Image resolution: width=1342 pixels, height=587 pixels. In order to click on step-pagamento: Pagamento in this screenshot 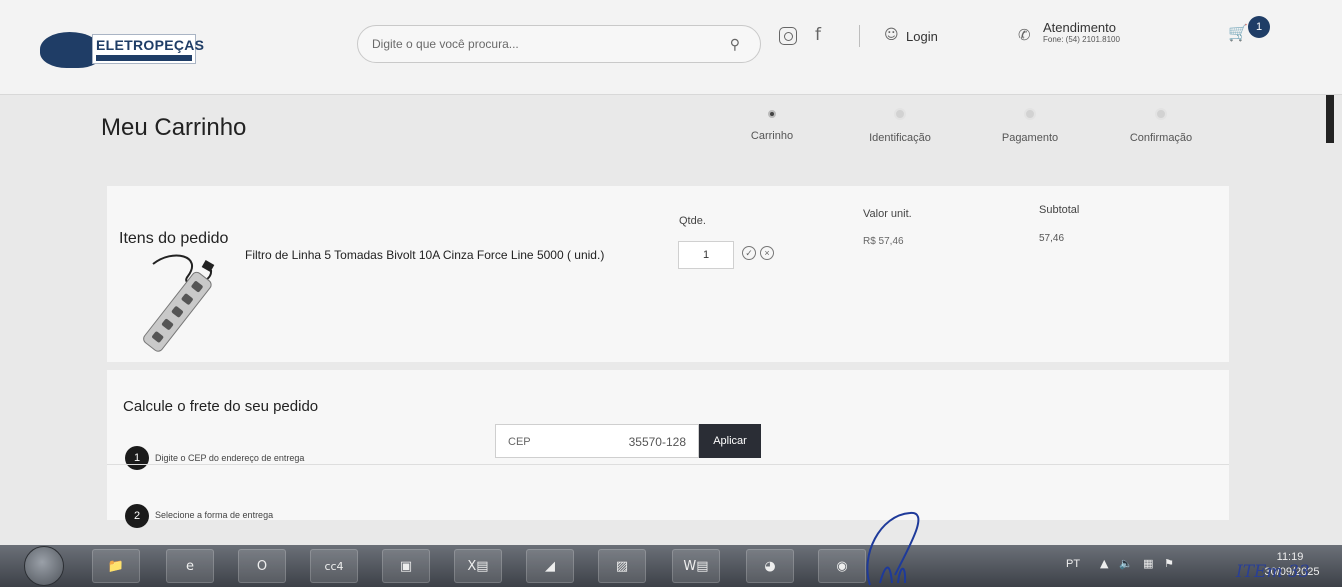, I will do `click(1030, 126)`.